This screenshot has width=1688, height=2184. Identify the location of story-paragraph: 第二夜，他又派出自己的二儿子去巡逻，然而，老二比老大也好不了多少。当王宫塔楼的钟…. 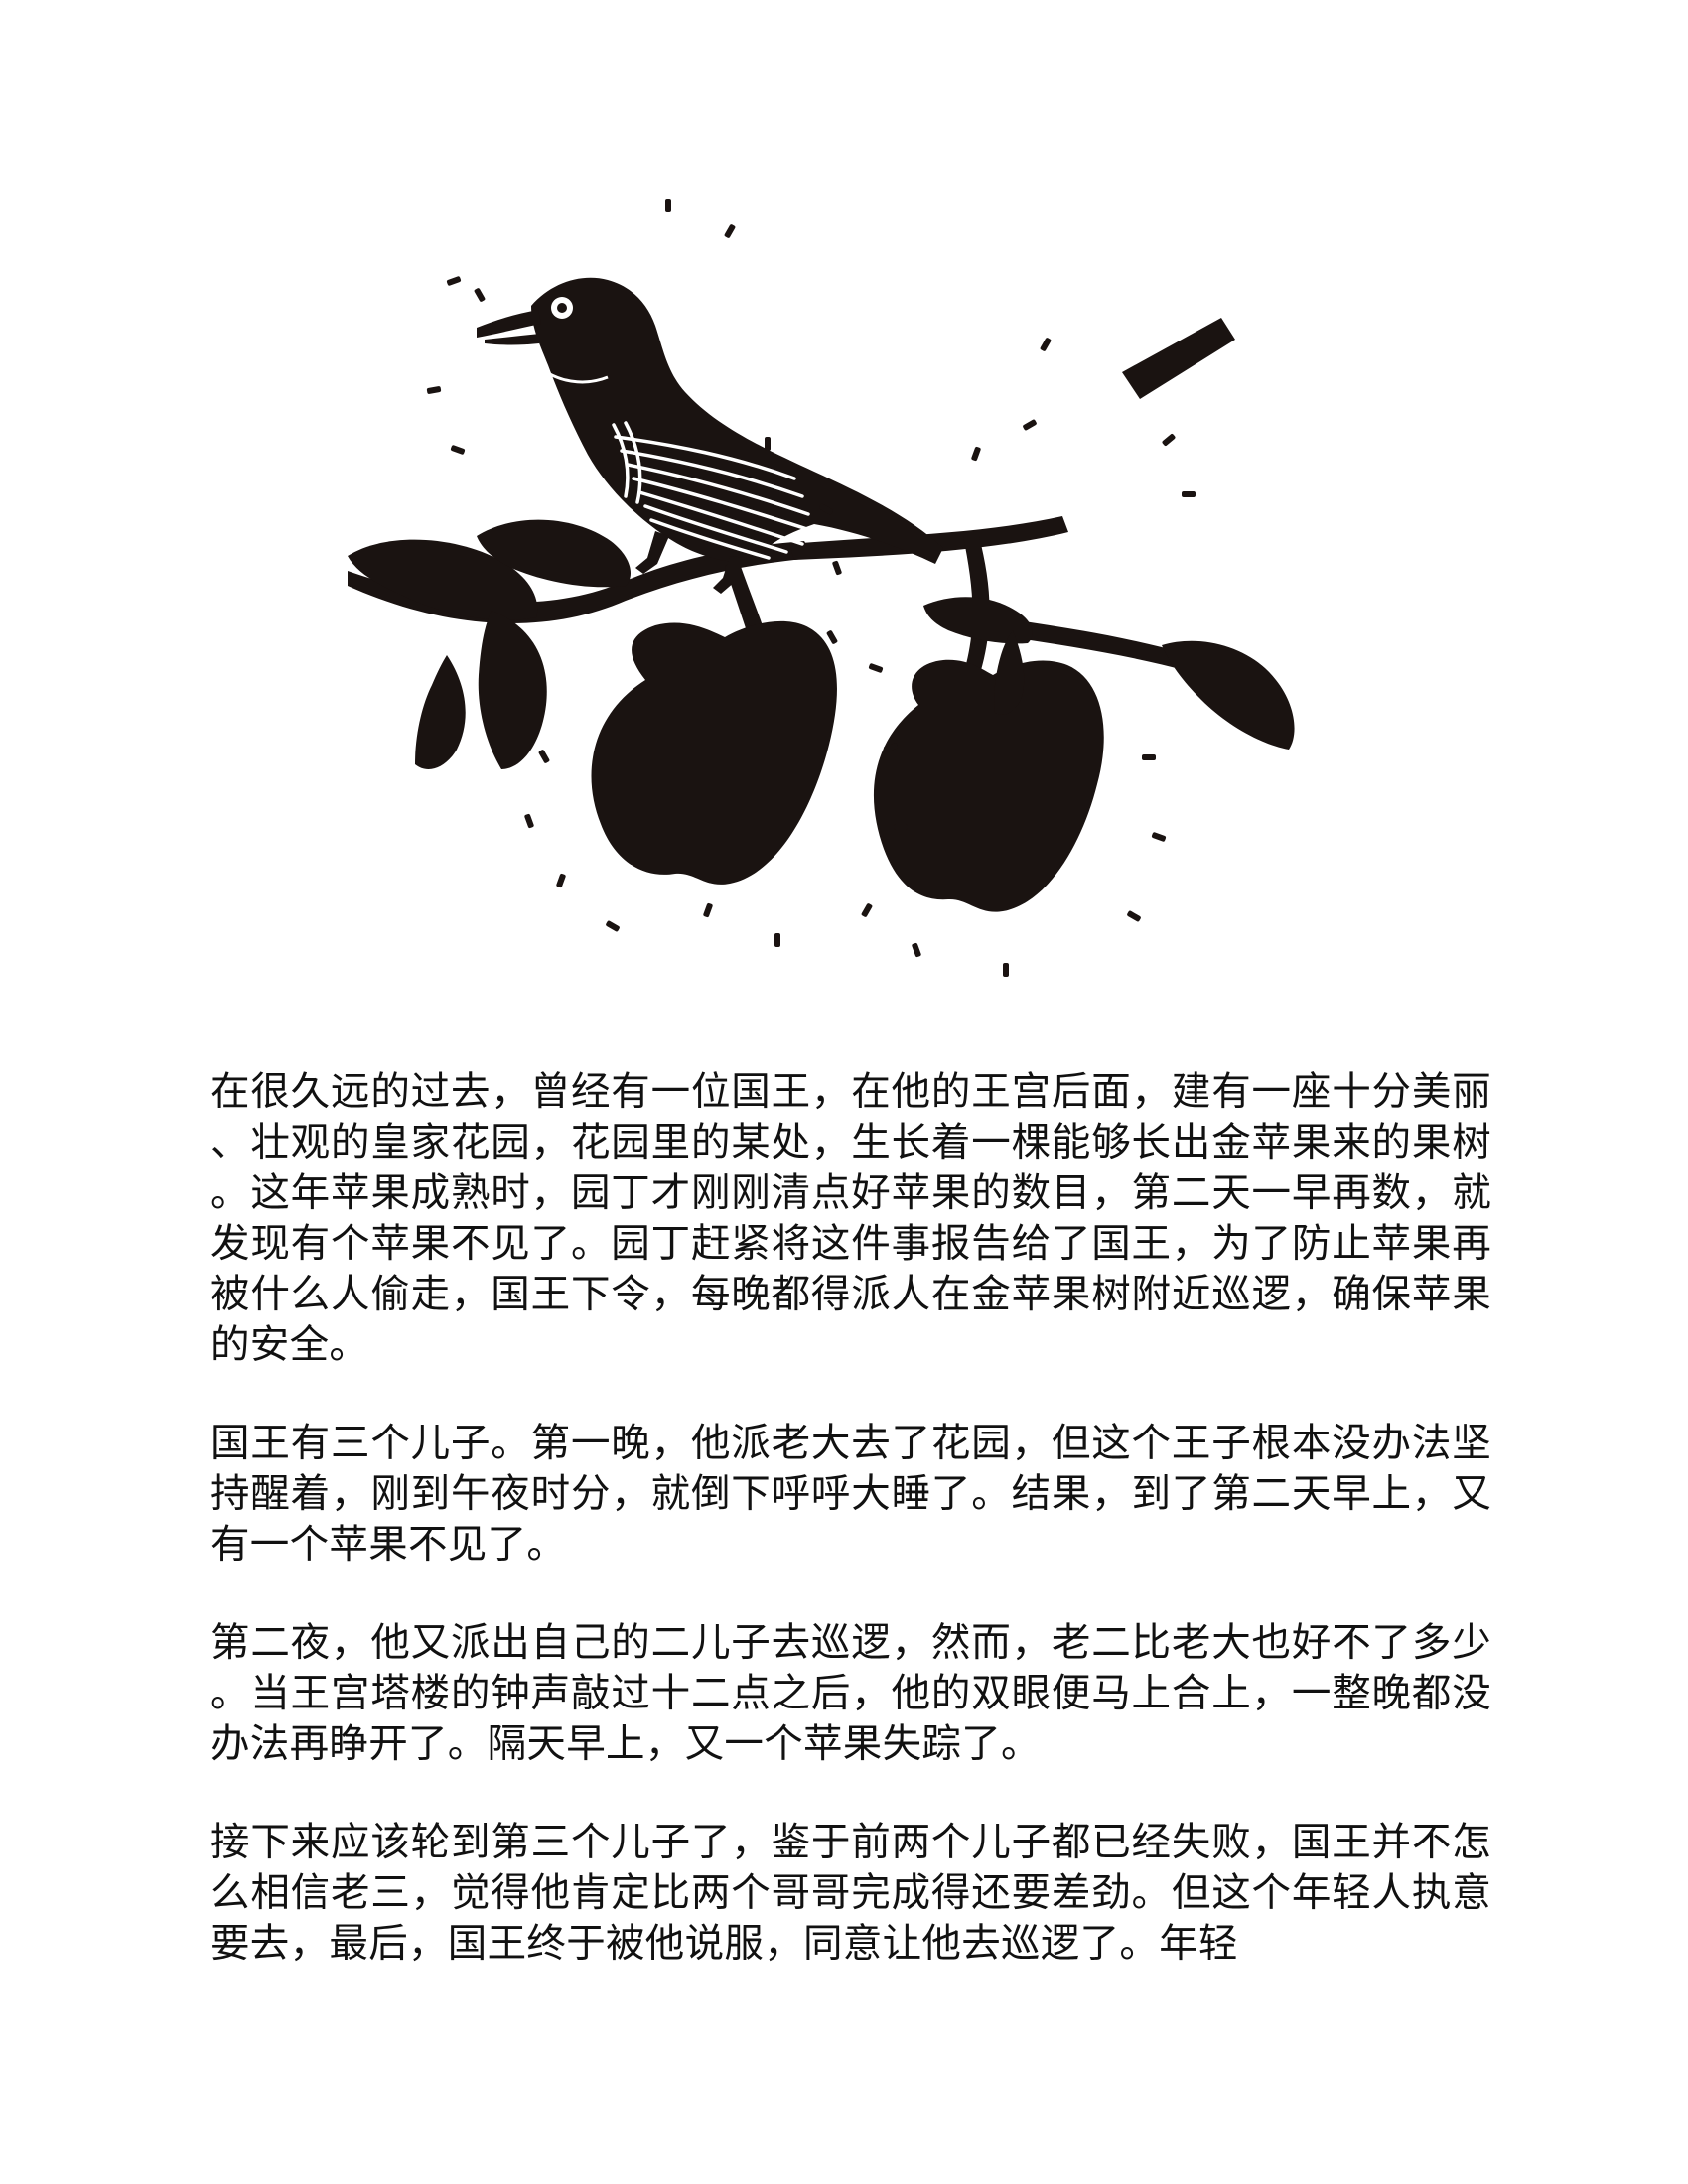
(851, 1693).